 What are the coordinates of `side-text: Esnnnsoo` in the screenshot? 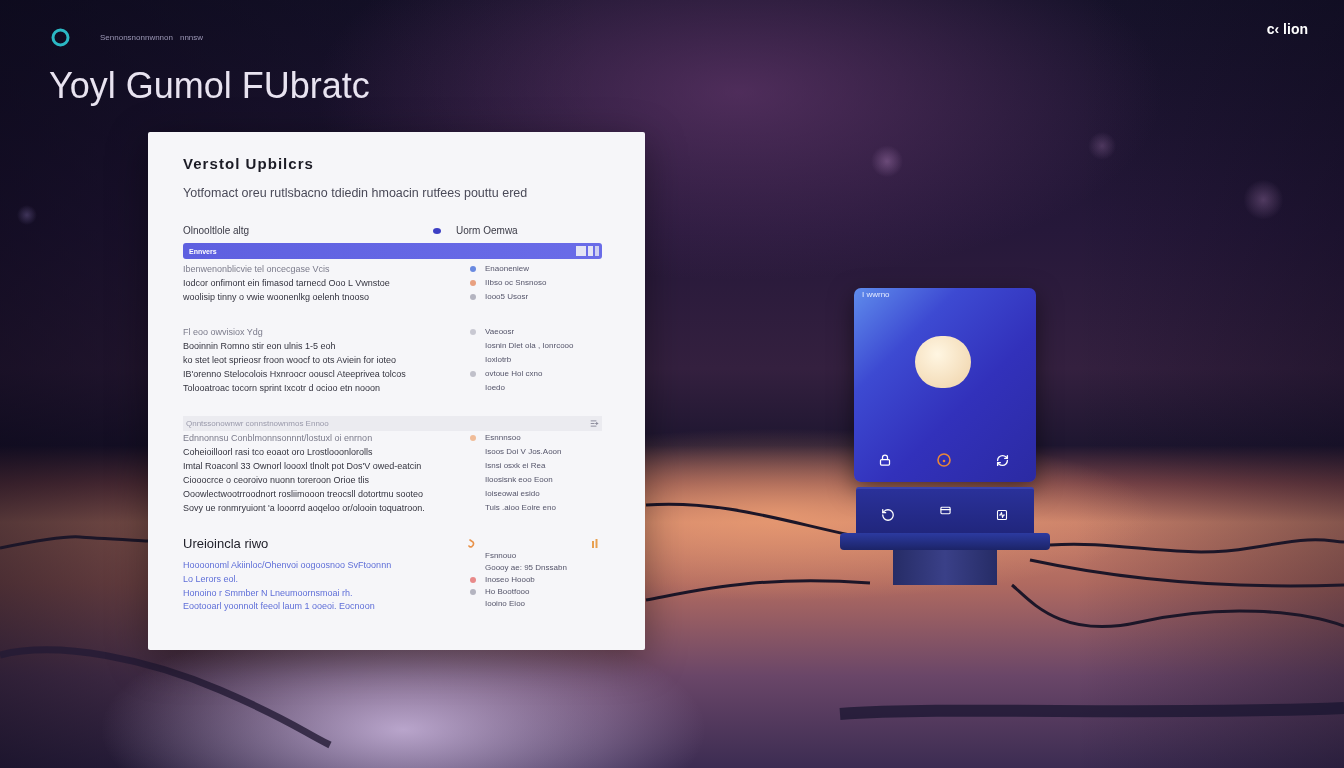 It's located at (503, 438).